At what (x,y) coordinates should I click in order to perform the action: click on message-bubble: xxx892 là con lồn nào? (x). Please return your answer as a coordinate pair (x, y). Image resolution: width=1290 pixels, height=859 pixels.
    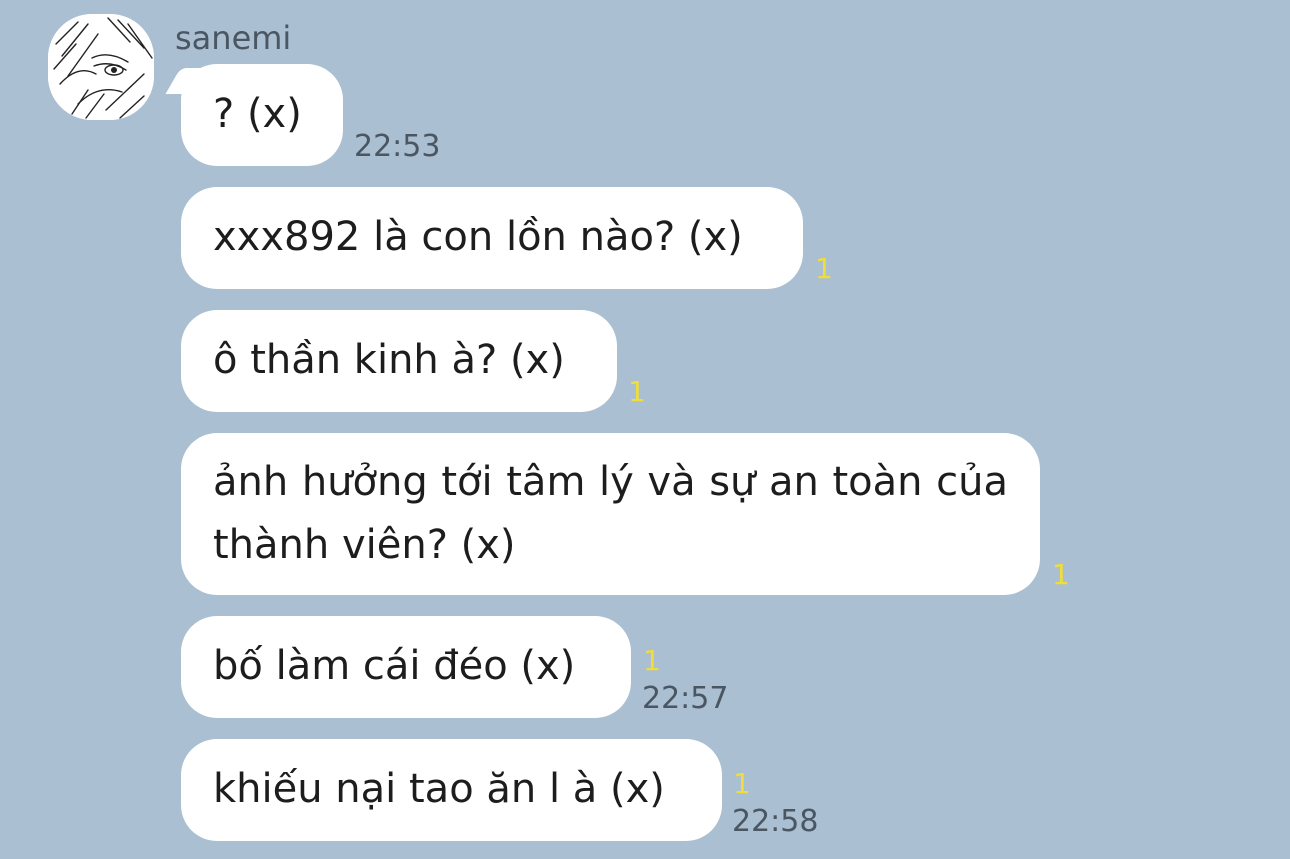
    Looking at the image, I should click on (492, 238).